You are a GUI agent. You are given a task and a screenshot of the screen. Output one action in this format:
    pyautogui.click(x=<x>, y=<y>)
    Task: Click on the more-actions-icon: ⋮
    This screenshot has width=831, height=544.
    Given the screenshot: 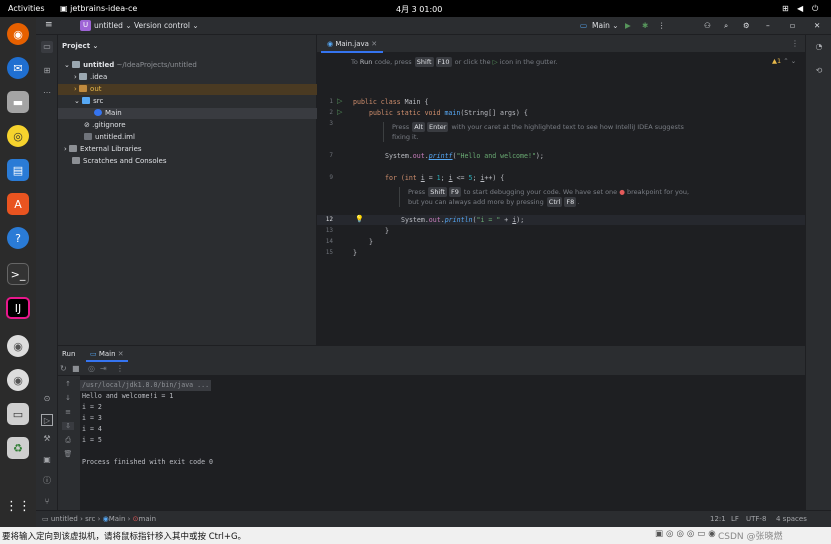 What is the action you would take?
    pyautogui.click(x=662, y=25)
    